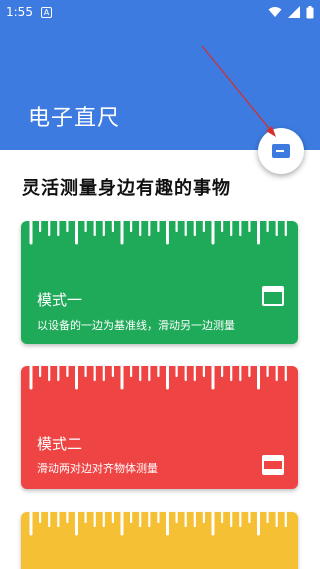 The width and height of the screenshot is (320, 569). I want to click on status-icons, so click(291, 12).